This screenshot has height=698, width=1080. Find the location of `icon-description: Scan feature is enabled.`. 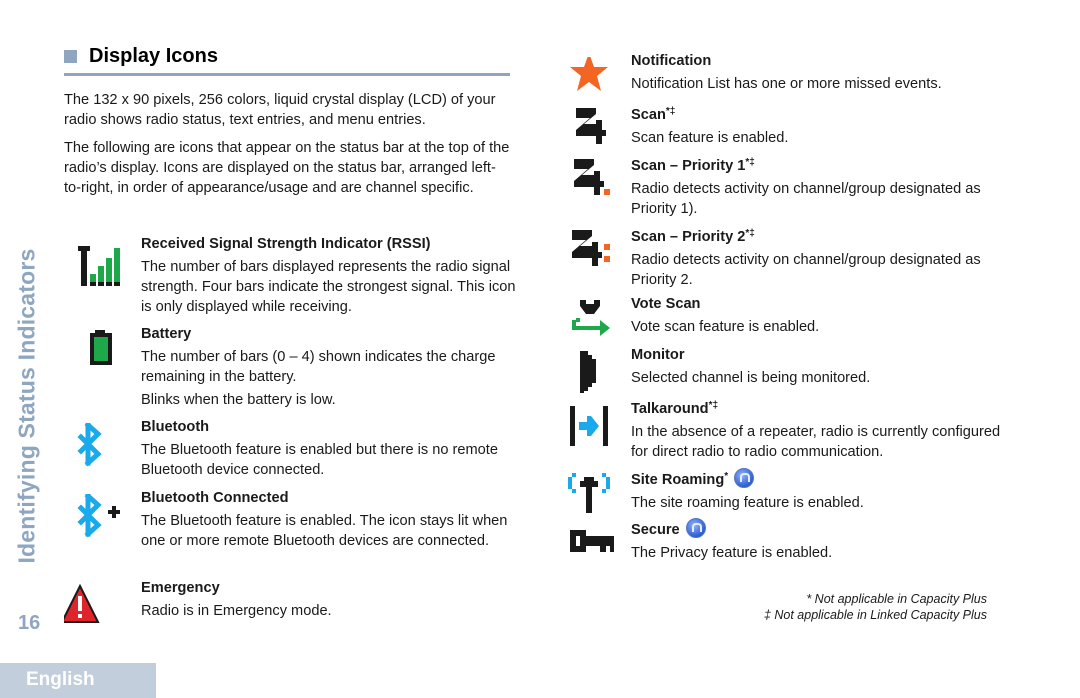

icon-description: Scan feature is enabled. is located at coordinates (710, 138).